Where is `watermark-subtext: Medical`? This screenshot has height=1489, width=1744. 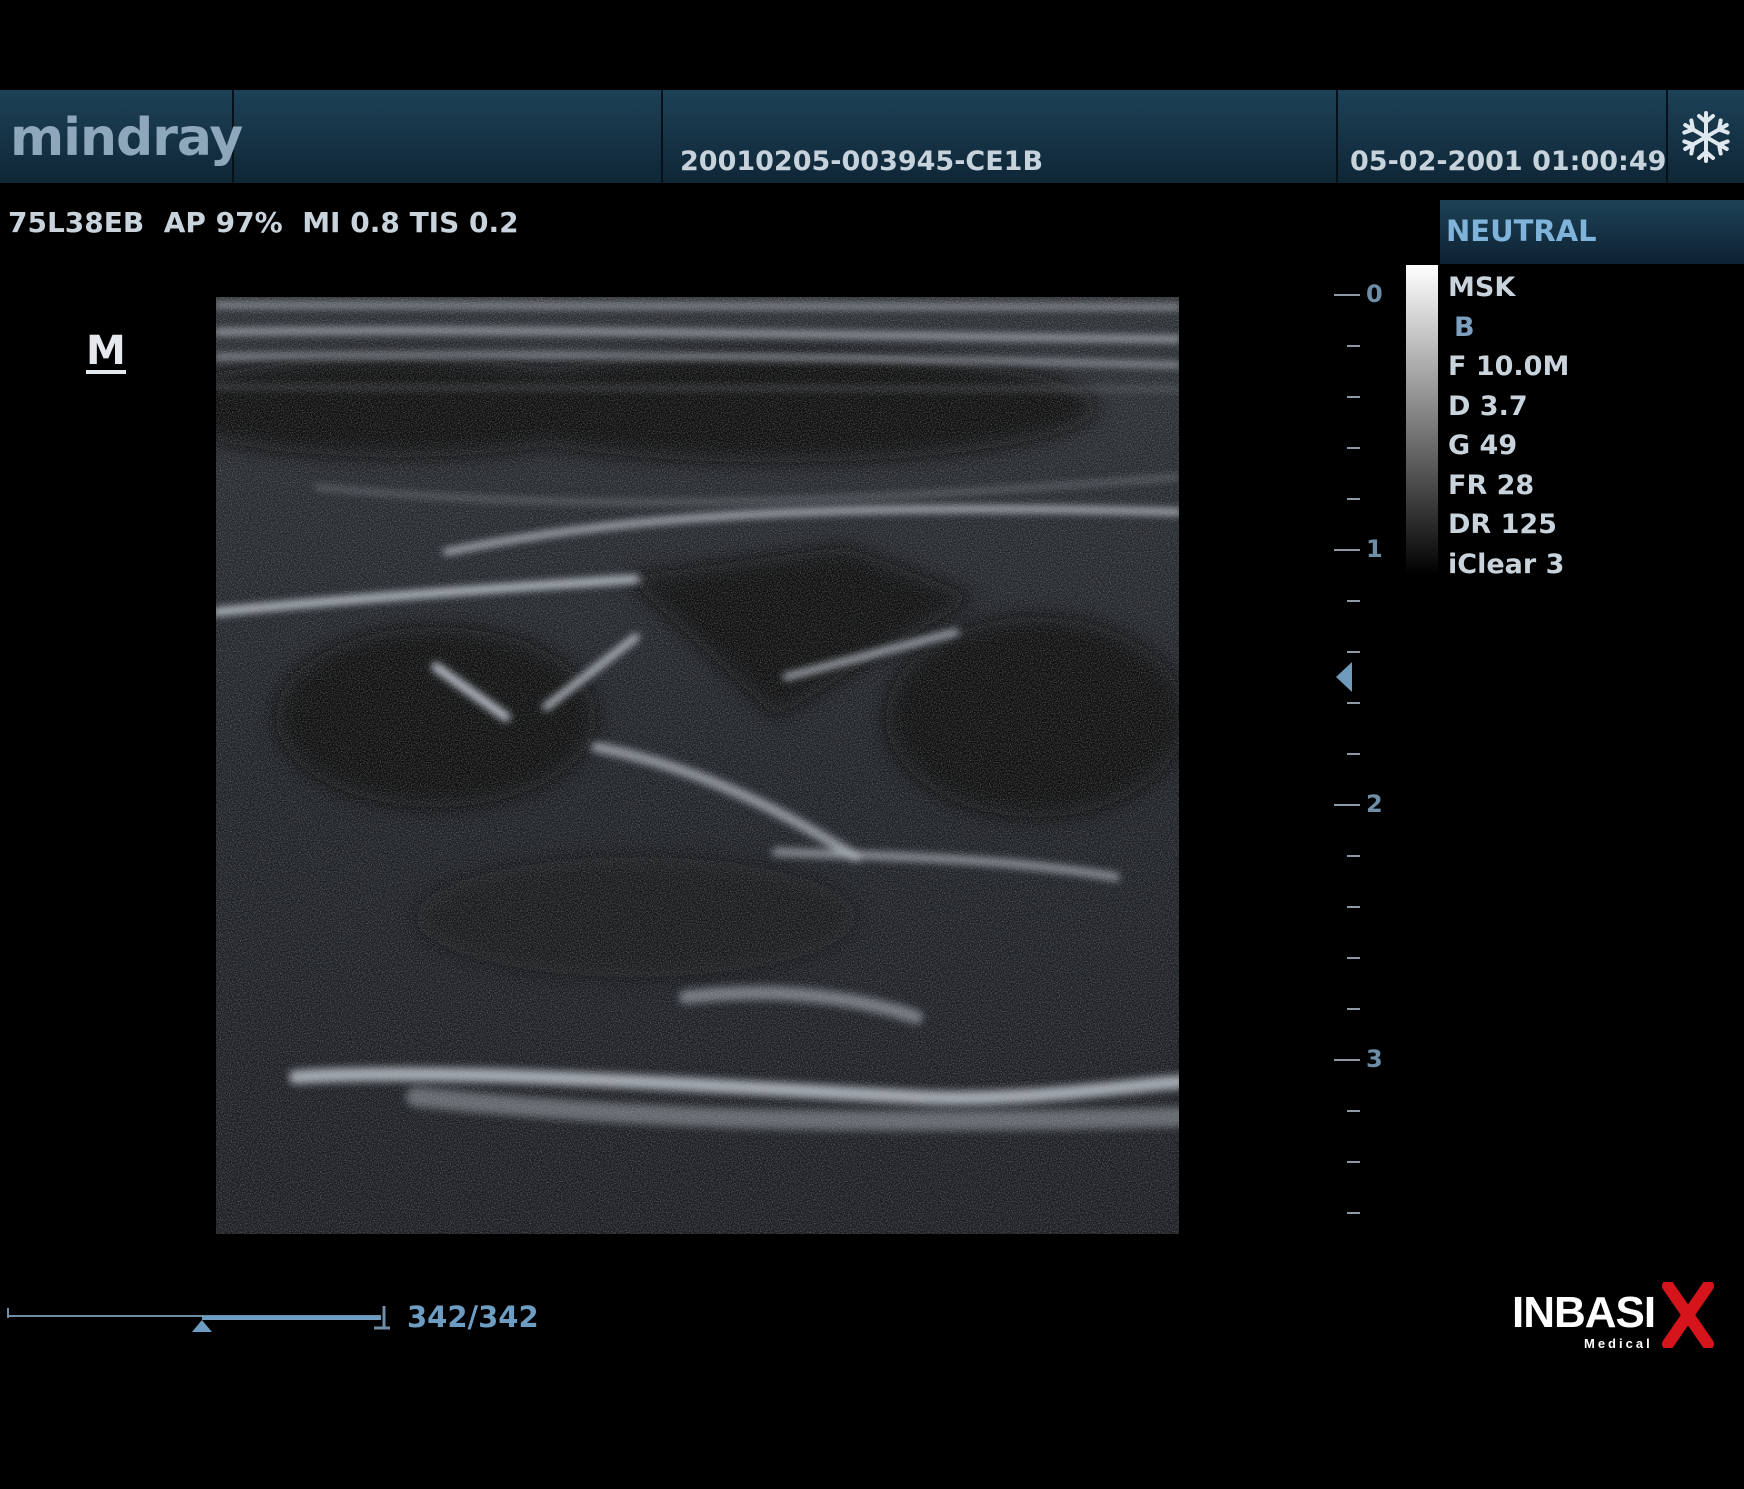
watermark-subtext: Medical is located at coordinates (1618, 1343).